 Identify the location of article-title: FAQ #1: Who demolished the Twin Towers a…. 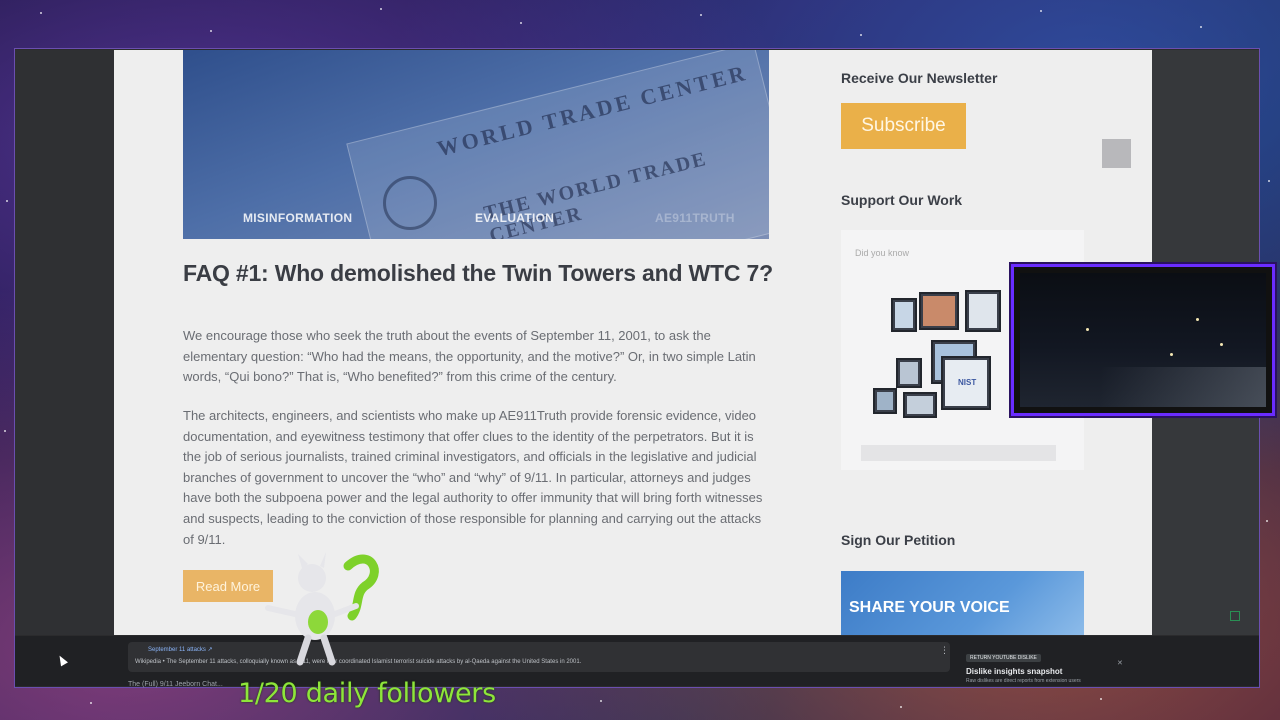
(483, 273).